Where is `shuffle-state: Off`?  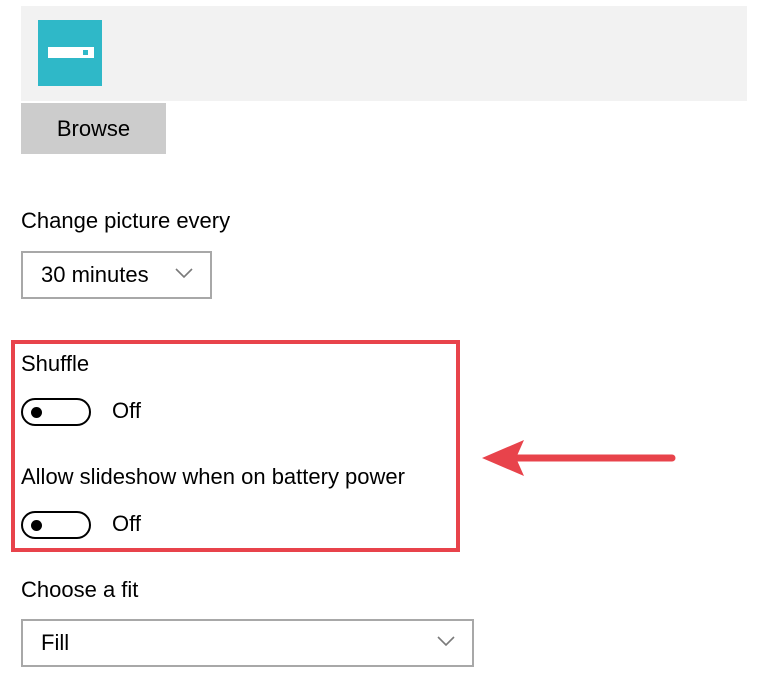 shuffle-state: Off is located at coordinates (126, 410).